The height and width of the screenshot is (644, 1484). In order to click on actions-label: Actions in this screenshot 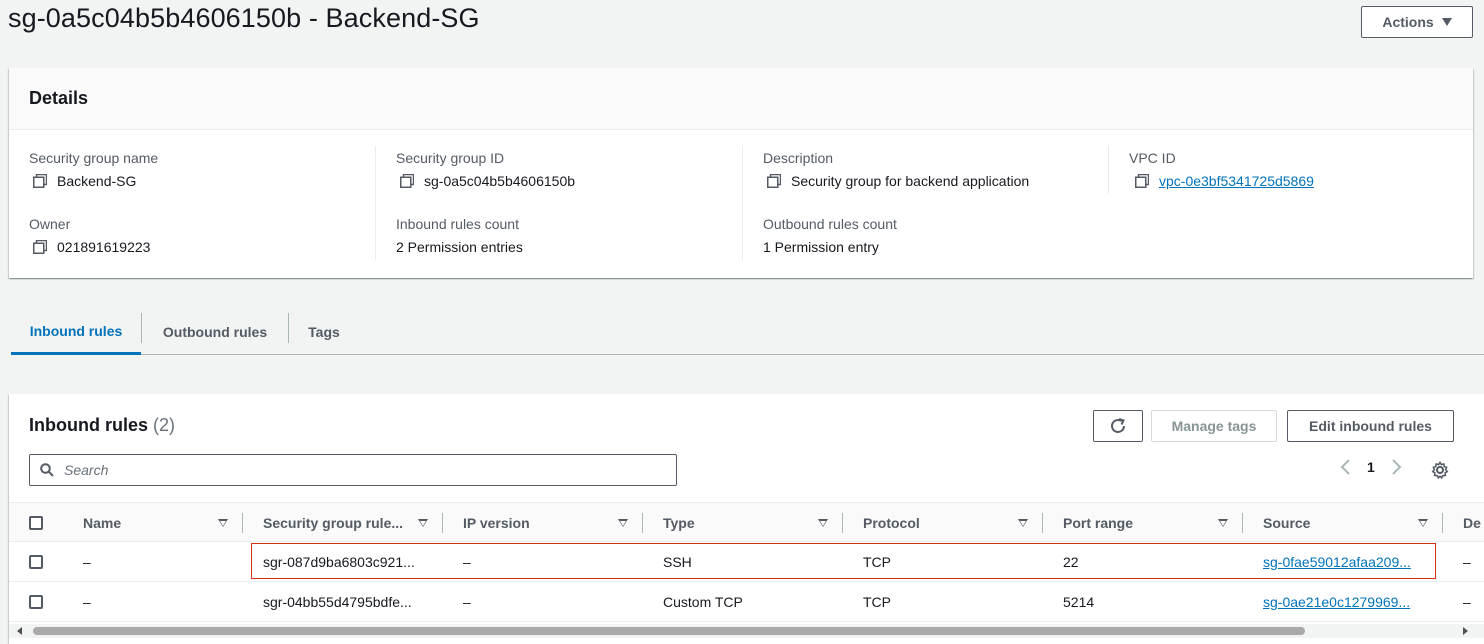, I will do `click(1408, 22)`.